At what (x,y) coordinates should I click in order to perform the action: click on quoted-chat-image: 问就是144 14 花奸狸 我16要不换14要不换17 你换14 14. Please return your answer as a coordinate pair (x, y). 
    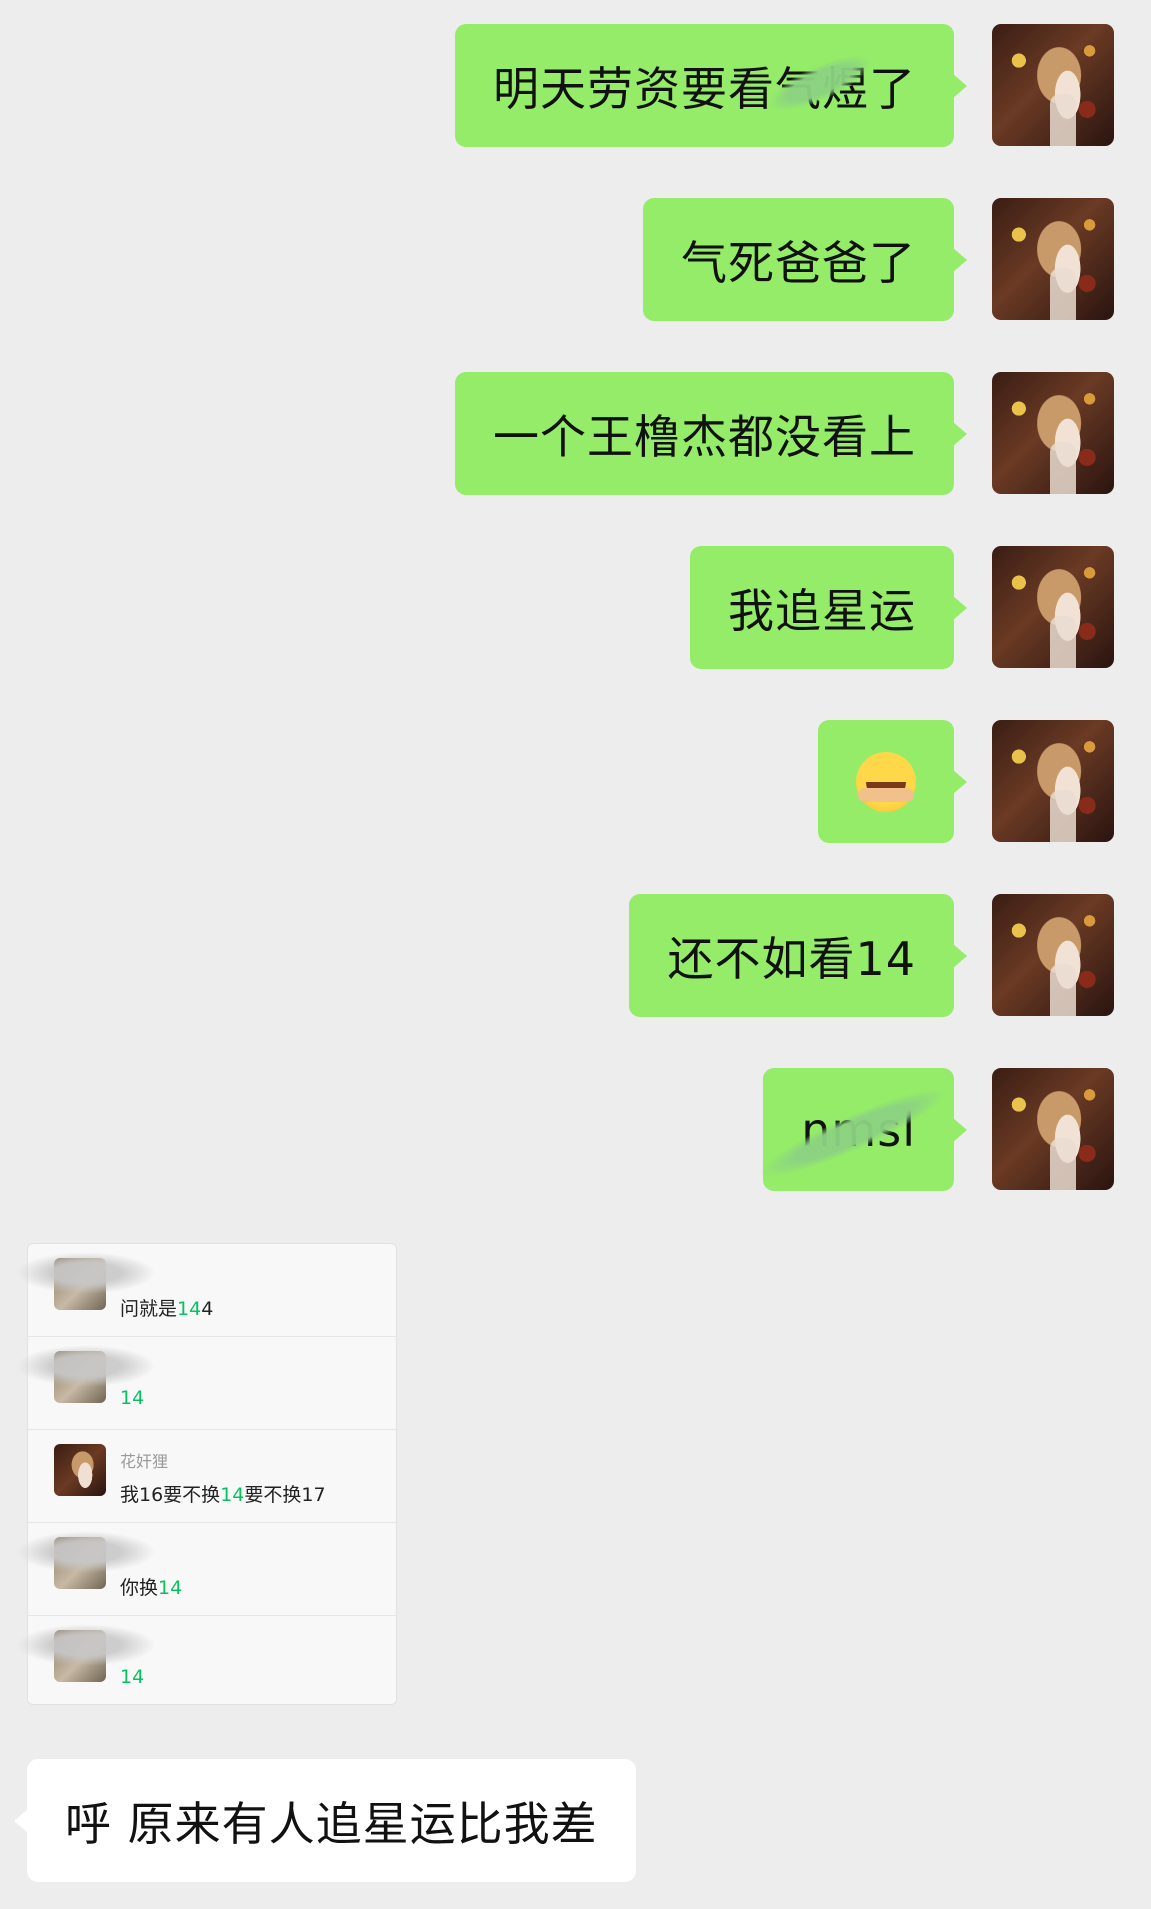
    Looking at the image, I should click on (206, 1475).